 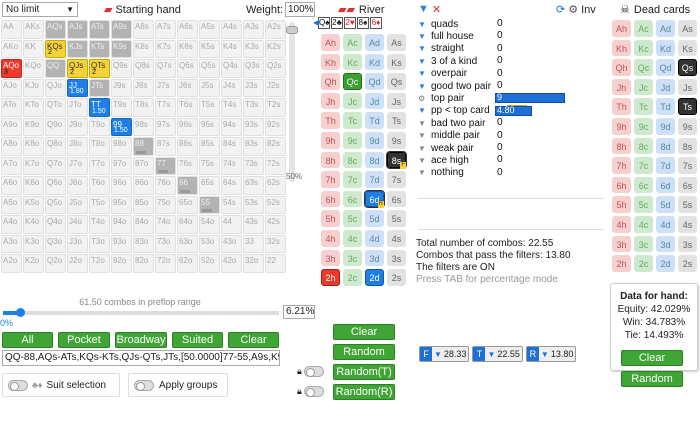 What do you see at coordinates (99, 204) in the screenshot?
I see `hand-cell: T5o` at bounding box center [99, 204].